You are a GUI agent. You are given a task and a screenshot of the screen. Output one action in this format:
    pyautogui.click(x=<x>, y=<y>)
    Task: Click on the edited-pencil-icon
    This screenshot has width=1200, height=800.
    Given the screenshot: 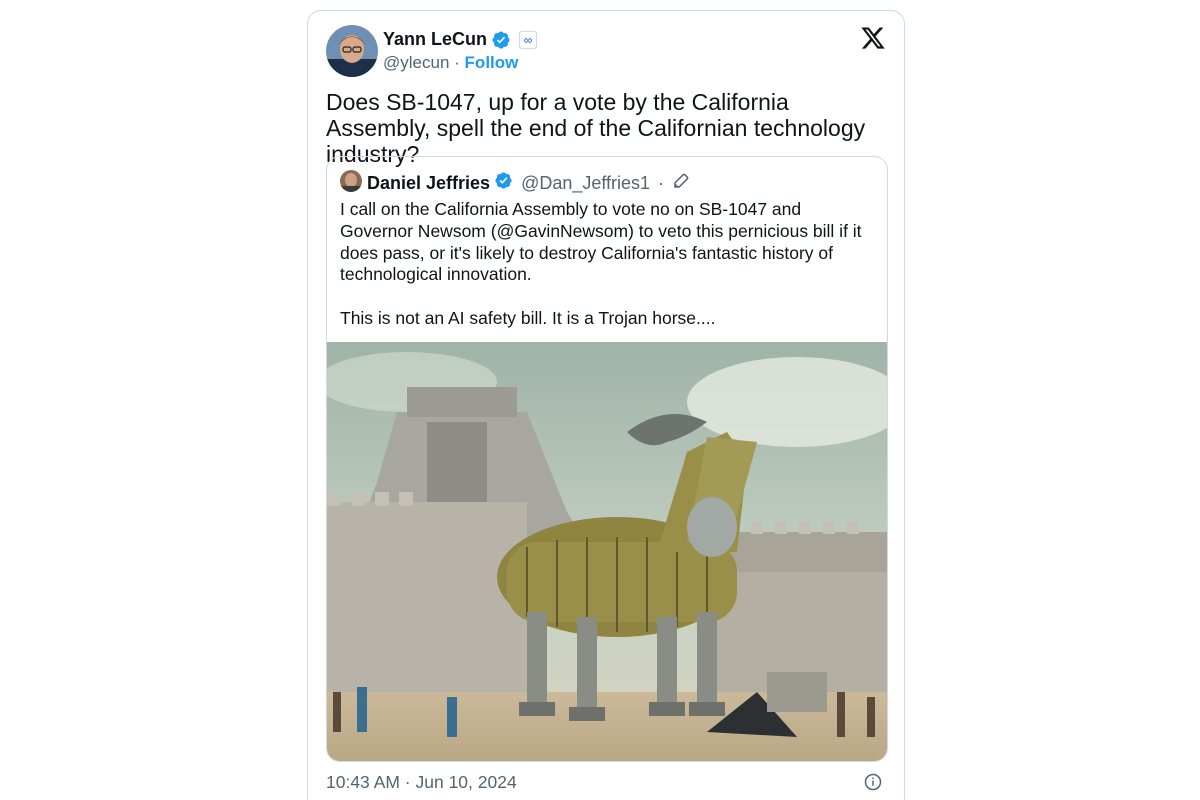 What is the action you would take?
    pyautogui.click(x=681, y=183)
    